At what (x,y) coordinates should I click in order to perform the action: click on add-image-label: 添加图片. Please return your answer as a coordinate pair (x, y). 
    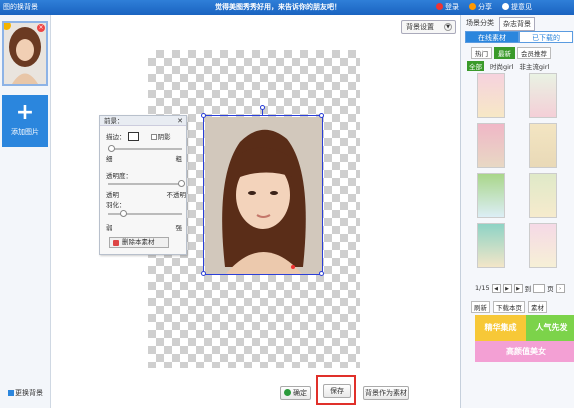
    Looking at the image, I should click on (25, 132).